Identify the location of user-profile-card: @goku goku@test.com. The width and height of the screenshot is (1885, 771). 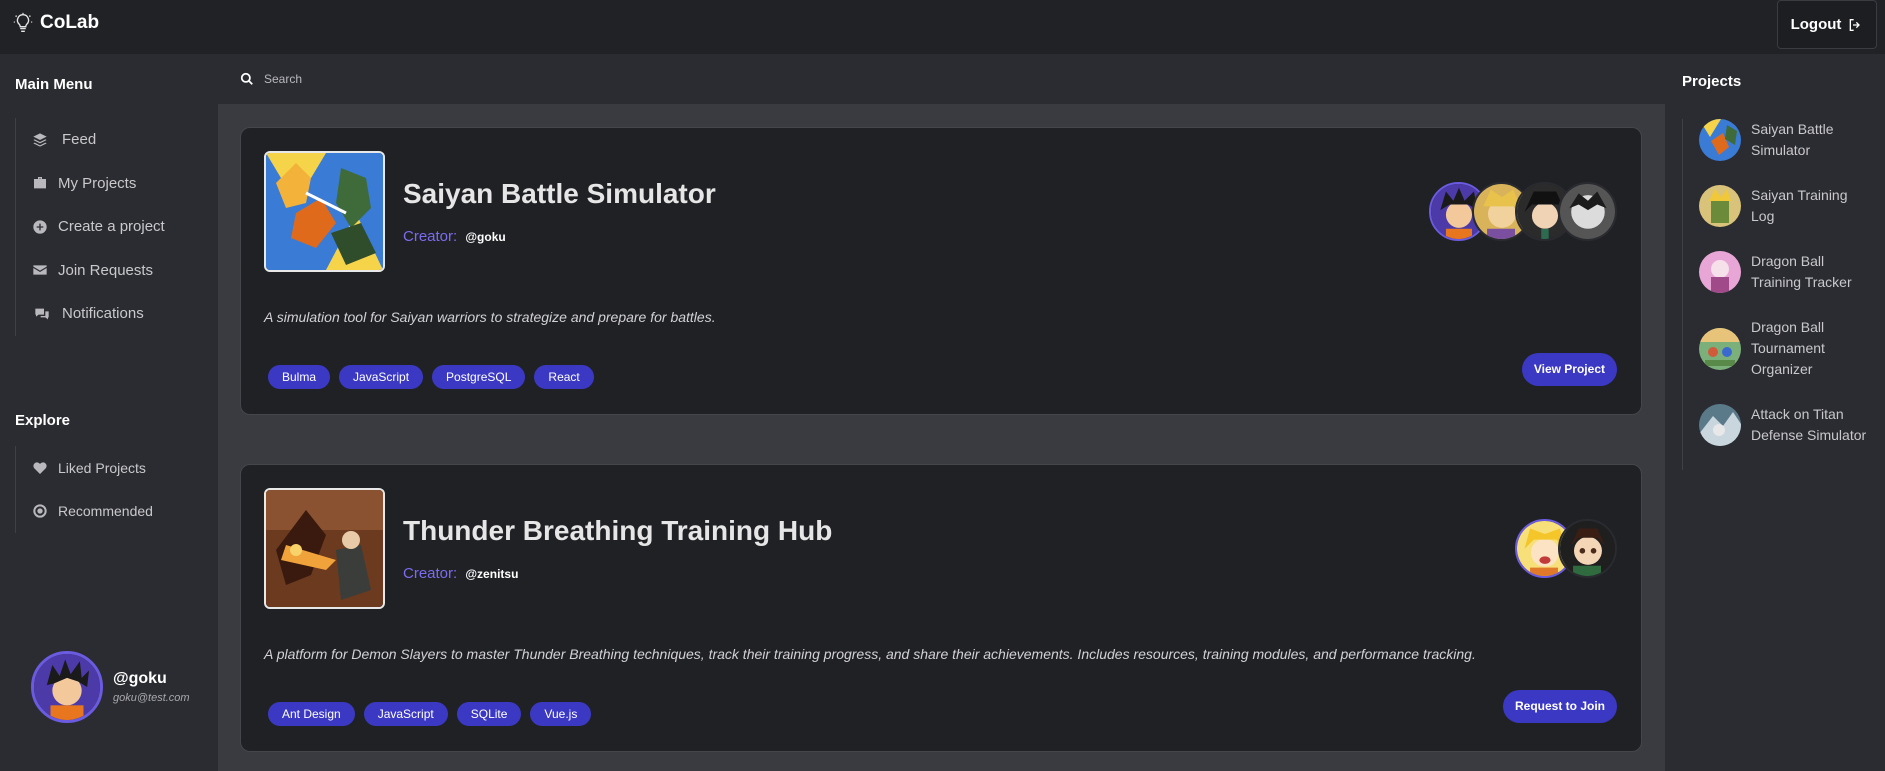
(110, 687).